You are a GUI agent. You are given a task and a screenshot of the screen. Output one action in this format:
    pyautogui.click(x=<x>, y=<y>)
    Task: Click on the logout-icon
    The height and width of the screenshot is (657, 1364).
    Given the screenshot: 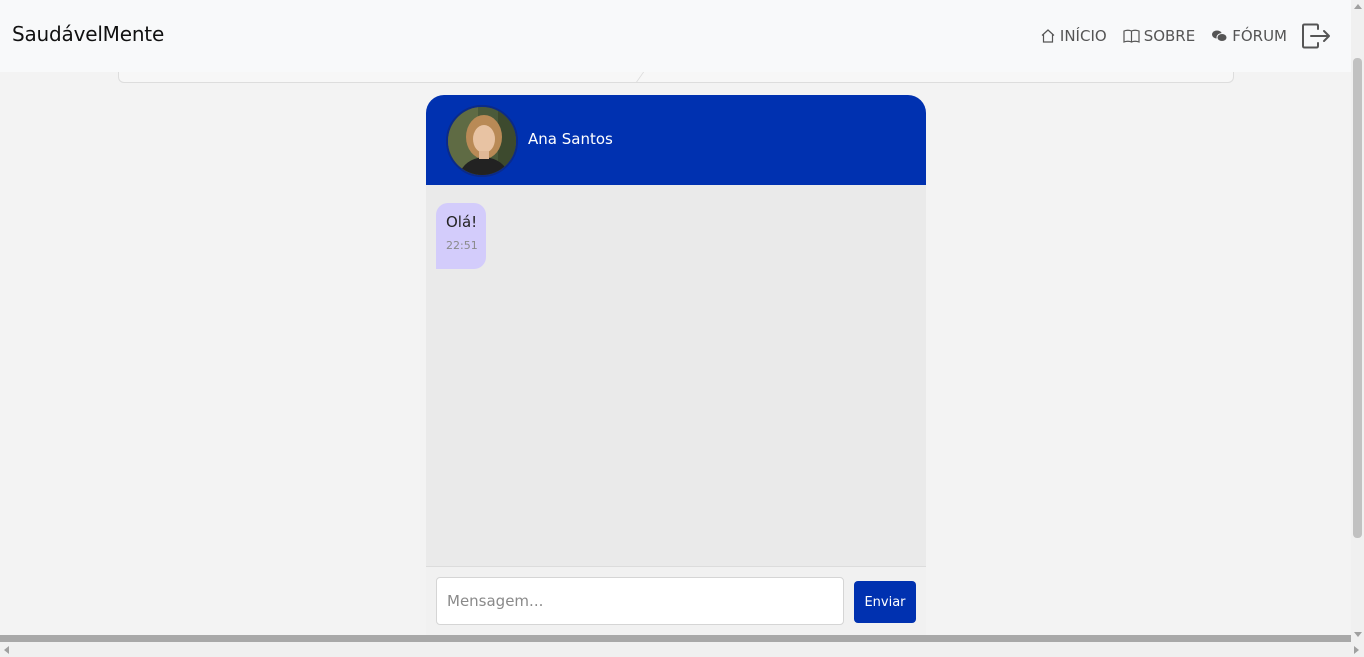 What is the action you would take?
    pyautogui.click(x=1316, y=36)
    